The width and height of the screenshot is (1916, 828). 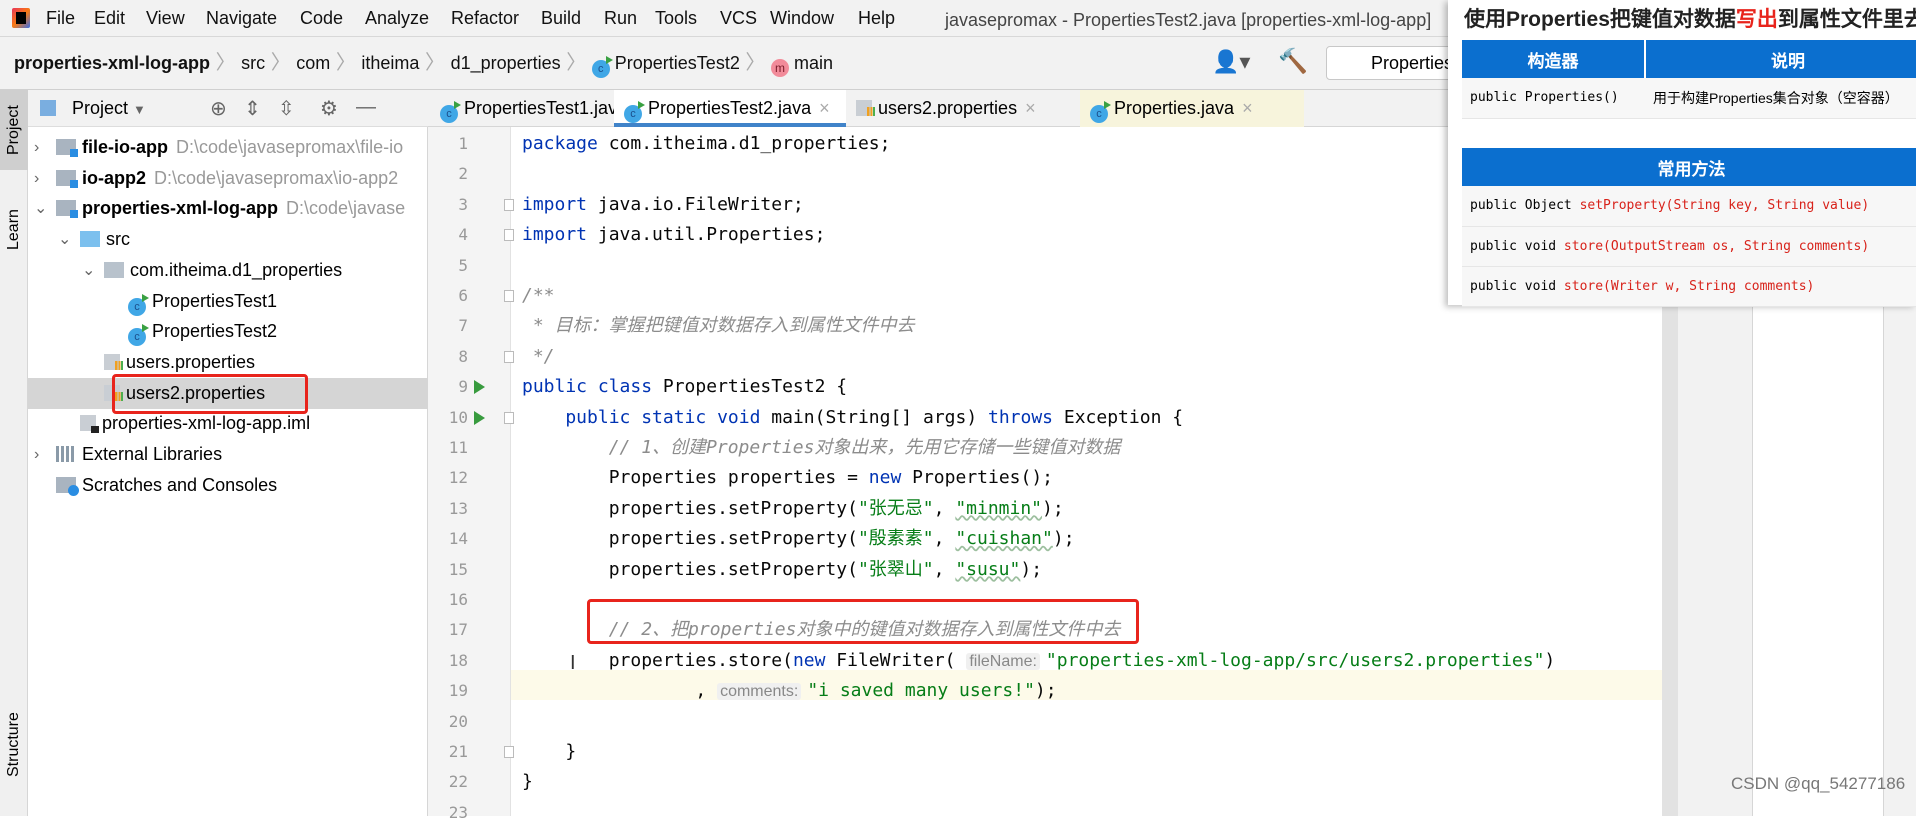 What do you see at coordinates (228, 301) in the screenshot?
I see `tree-item: c PropertiesTest1` at bounding box center [228, 301].